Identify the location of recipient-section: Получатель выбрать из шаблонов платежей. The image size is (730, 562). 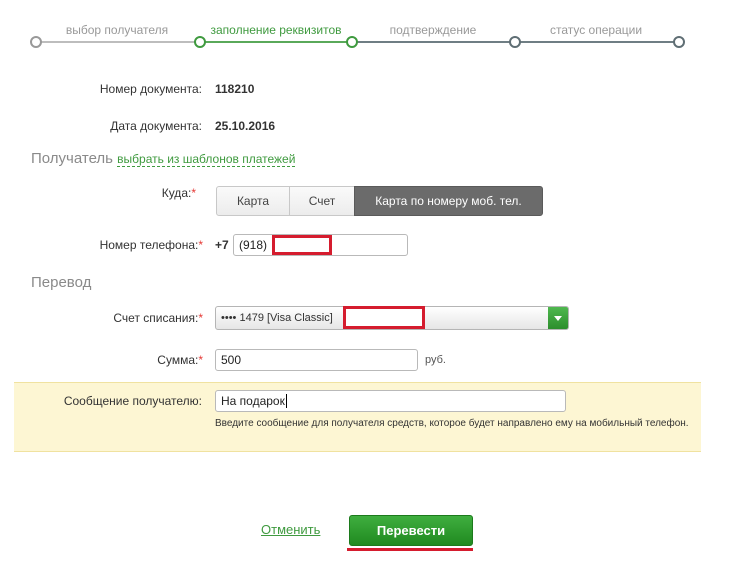
(163, 158).